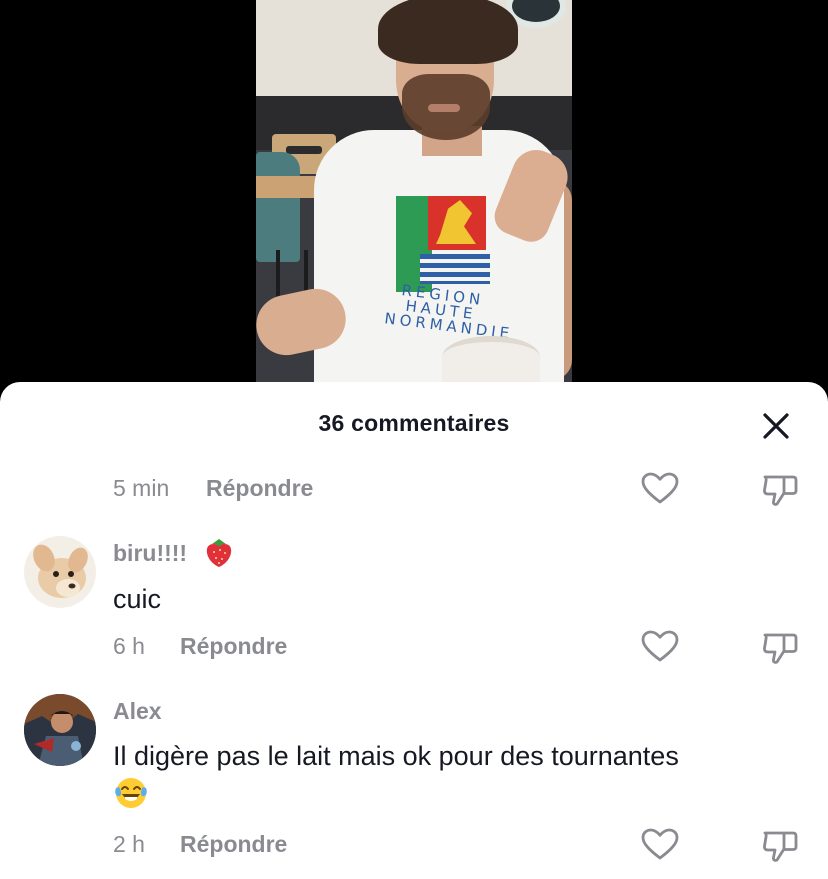 The height and width of the screenshot is (879, 828). Describe the element at coordinates (776, 426) in the screenshot. I see `close-icon` at that location.